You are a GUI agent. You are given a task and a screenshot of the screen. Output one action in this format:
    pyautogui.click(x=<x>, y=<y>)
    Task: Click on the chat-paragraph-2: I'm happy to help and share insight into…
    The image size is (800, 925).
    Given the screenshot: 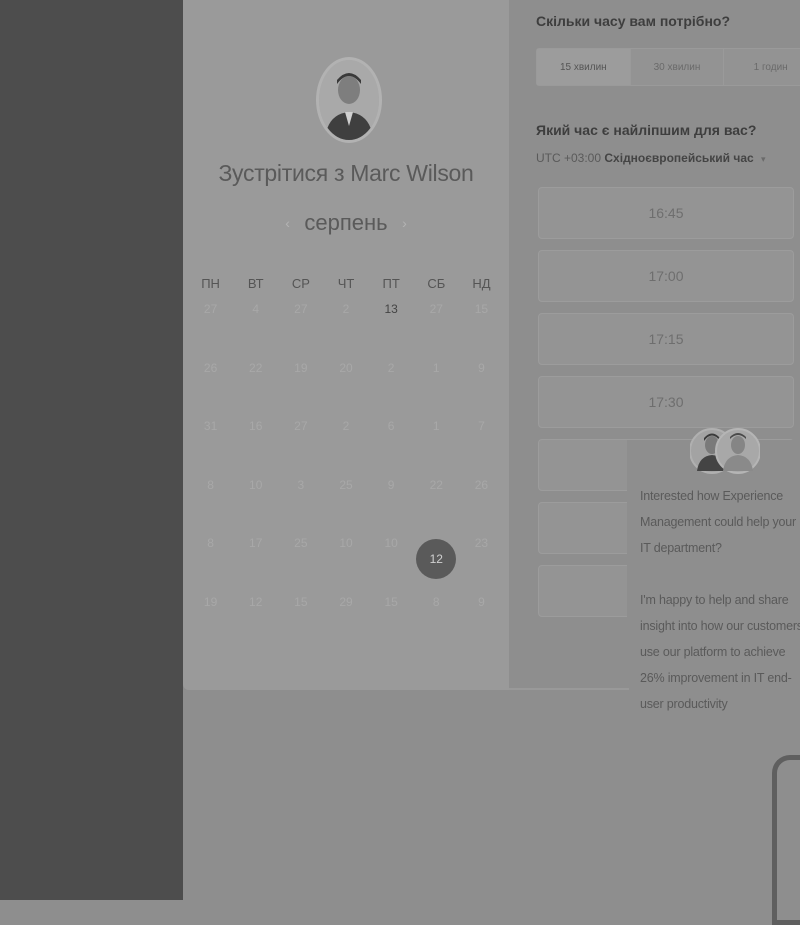 What is the action you would take?
    pyautogui.click(x=720, y=652)
    